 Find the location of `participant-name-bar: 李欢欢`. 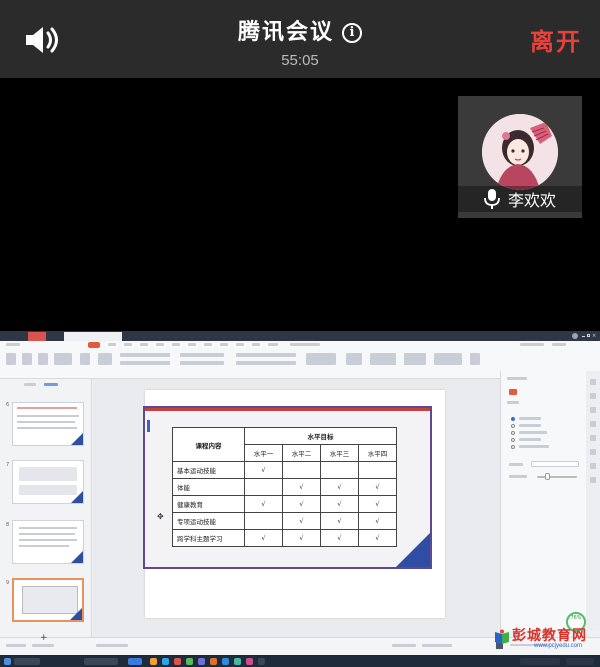

participant-name-bar: 李欢欢 is located at coordinates (520, 199).